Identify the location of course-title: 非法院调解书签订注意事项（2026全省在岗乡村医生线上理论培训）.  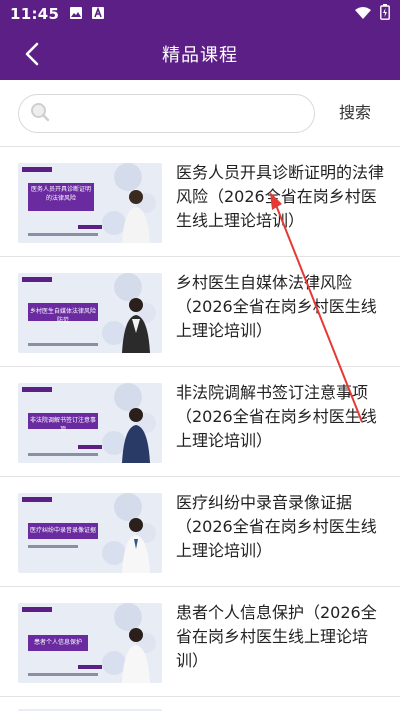
(276, 416).